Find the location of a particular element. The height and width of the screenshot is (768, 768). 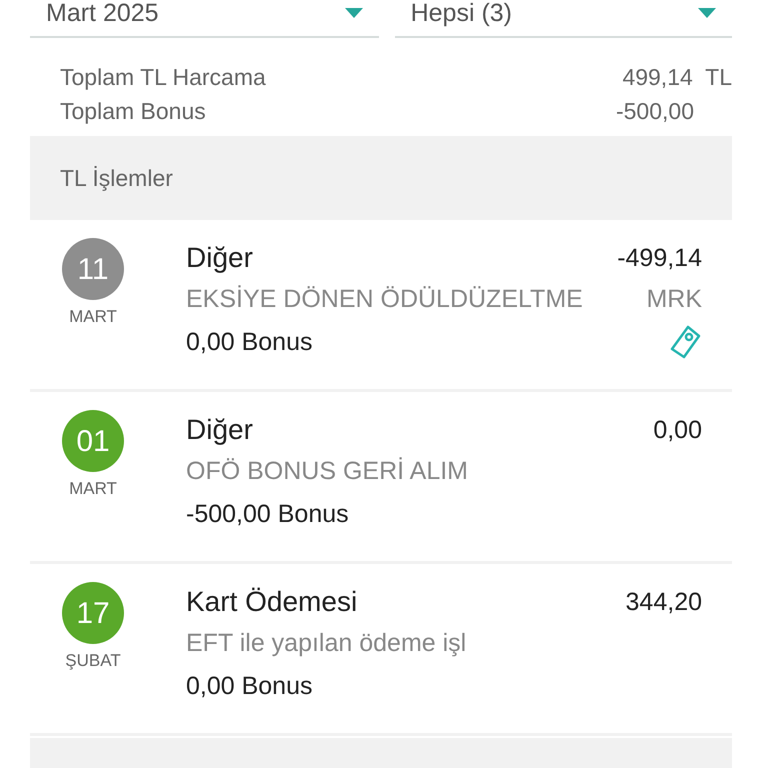

date-circle: 17 is located at coordinates (93, 613).